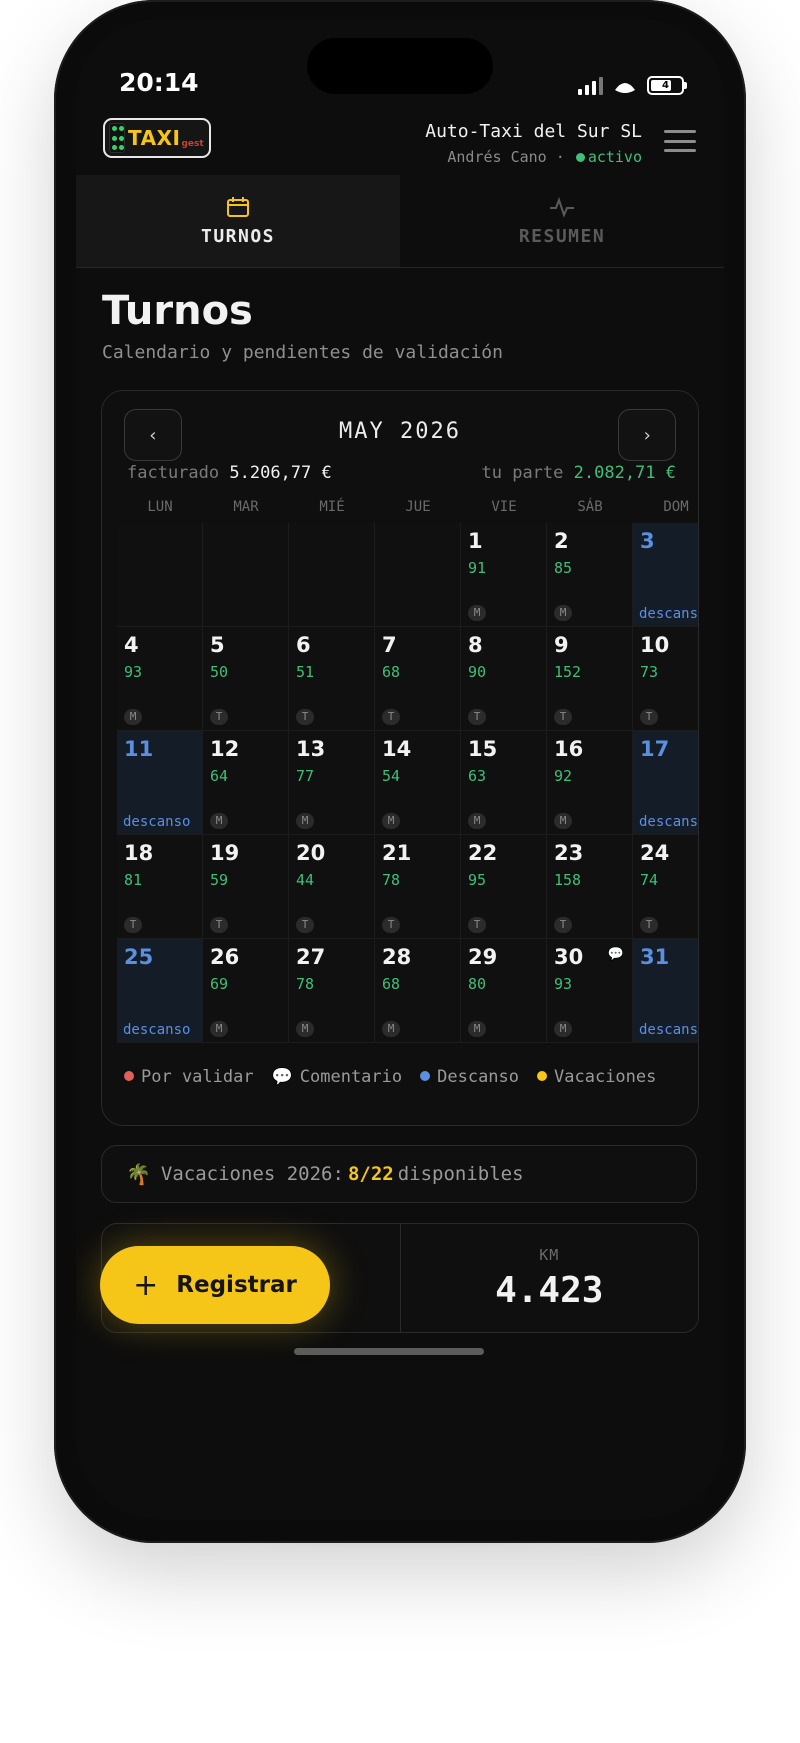 The width and height of the screenshot is (800, 1743). Describe the element at coordinates (504, 679) in the screenshot. I see `calendar-day: 8 90 T` at that location.